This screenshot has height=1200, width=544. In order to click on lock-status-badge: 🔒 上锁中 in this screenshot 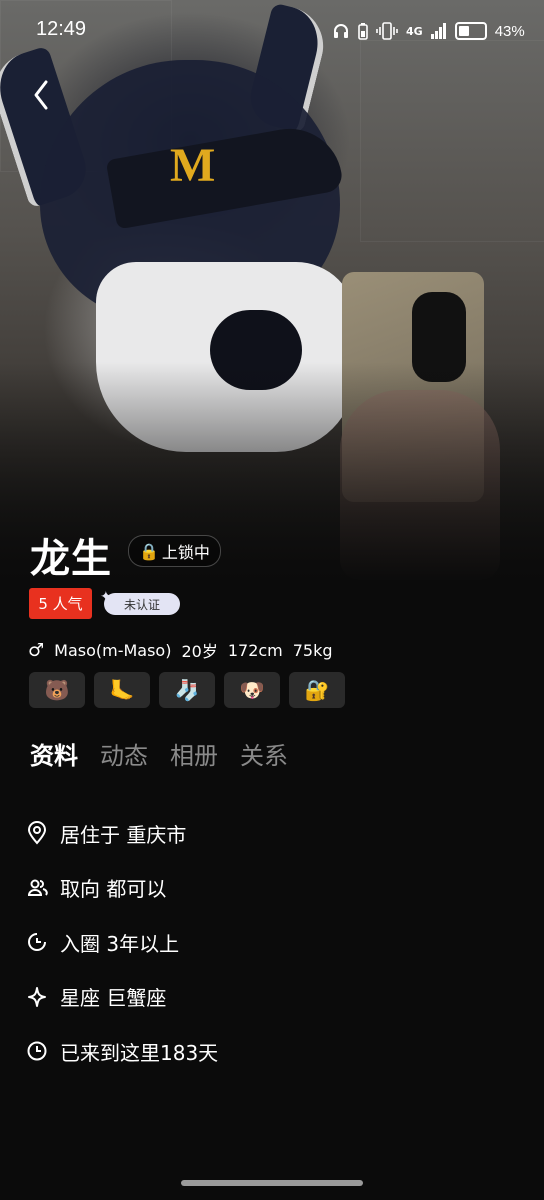, I will do `click(174, 551)`.